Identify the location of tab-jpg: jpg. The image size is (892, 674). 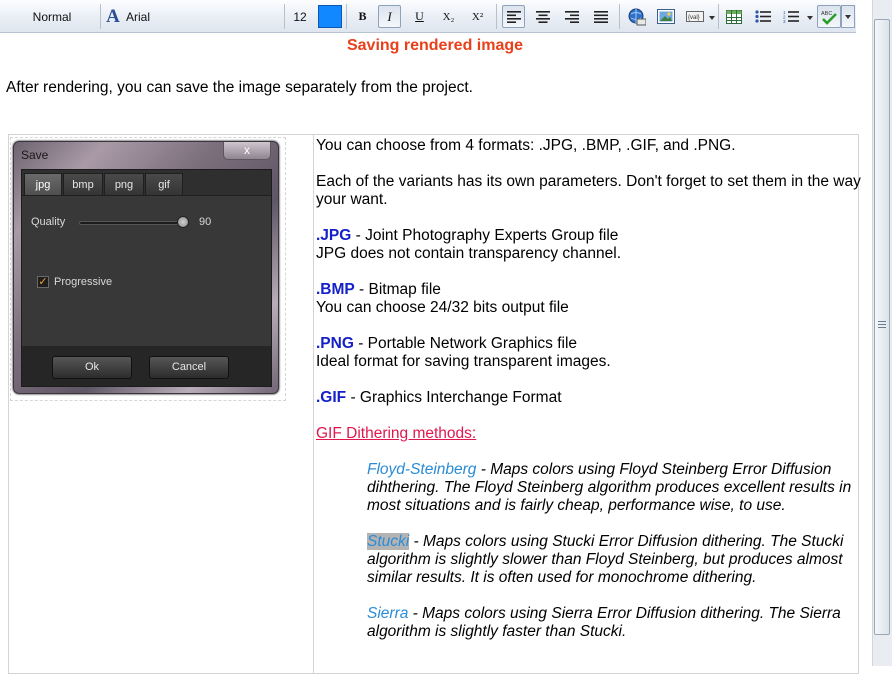
(43, 184).